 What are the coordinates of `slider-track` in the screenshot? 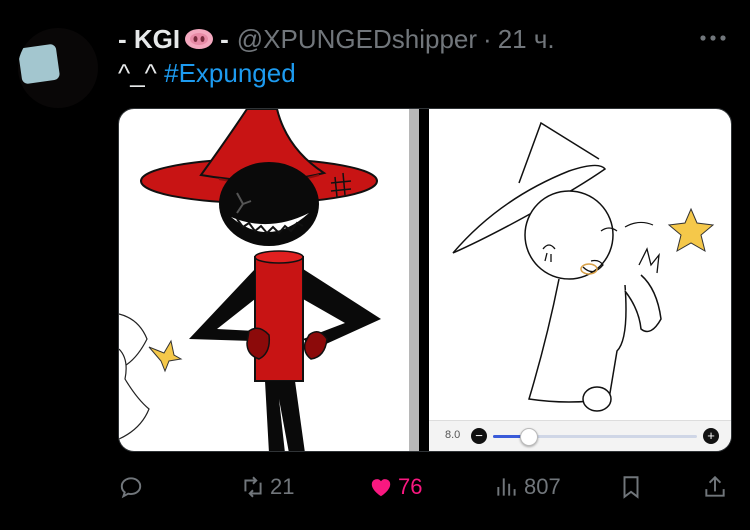 It's located at (595, 437).